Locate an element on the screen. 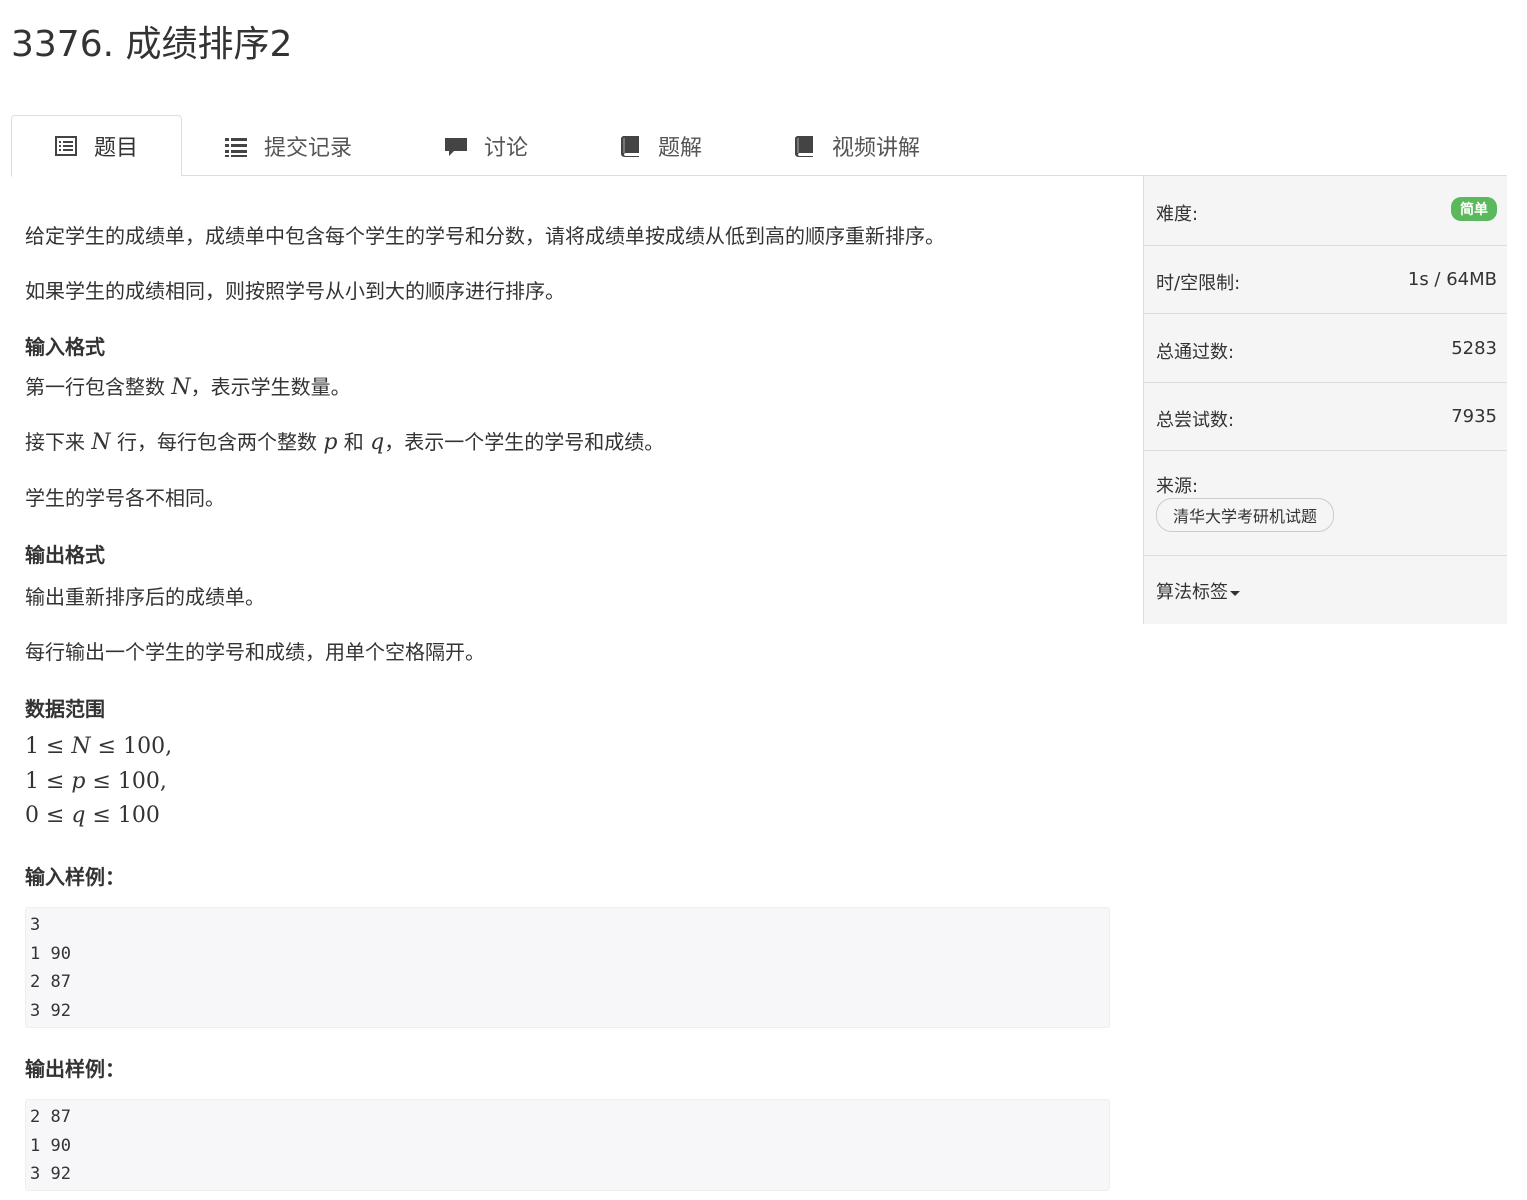 The height and width of the screenshot is (1200, 1527). input-format-heading: 输入格式 is located at coordinates (65, 347).